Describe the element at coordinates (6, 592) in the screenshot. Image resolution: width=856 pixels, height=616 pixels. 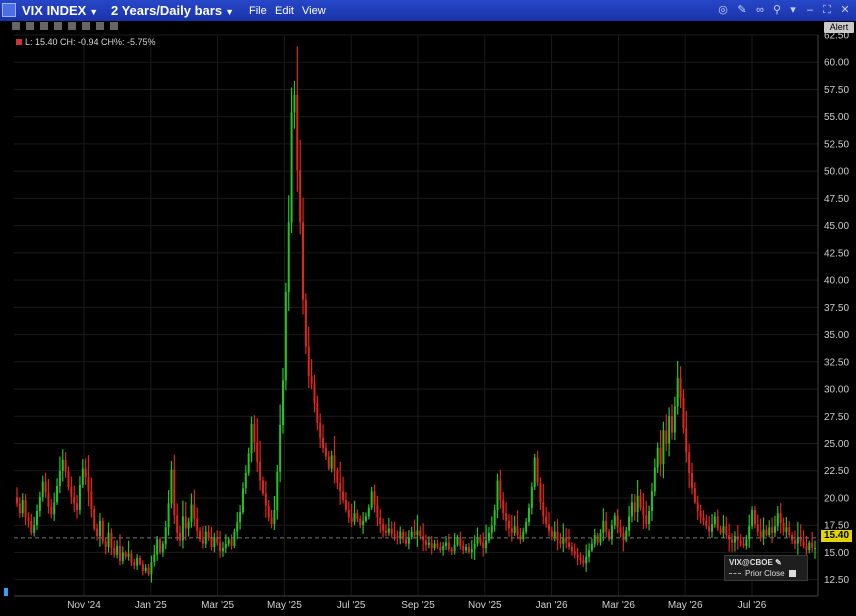
I see `scroll-marker-icon` at that location.